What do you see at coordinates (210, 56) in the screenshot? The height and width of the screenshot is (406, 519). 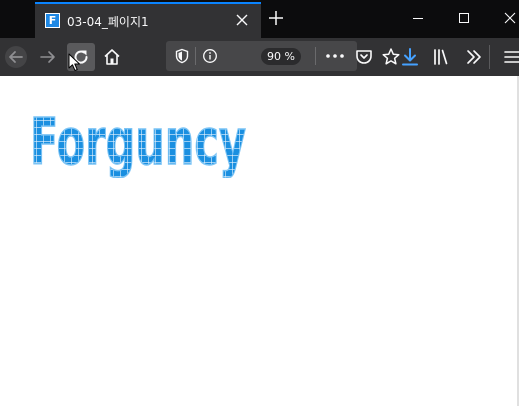 I see `info-icon` at bounding box center [210, 56].